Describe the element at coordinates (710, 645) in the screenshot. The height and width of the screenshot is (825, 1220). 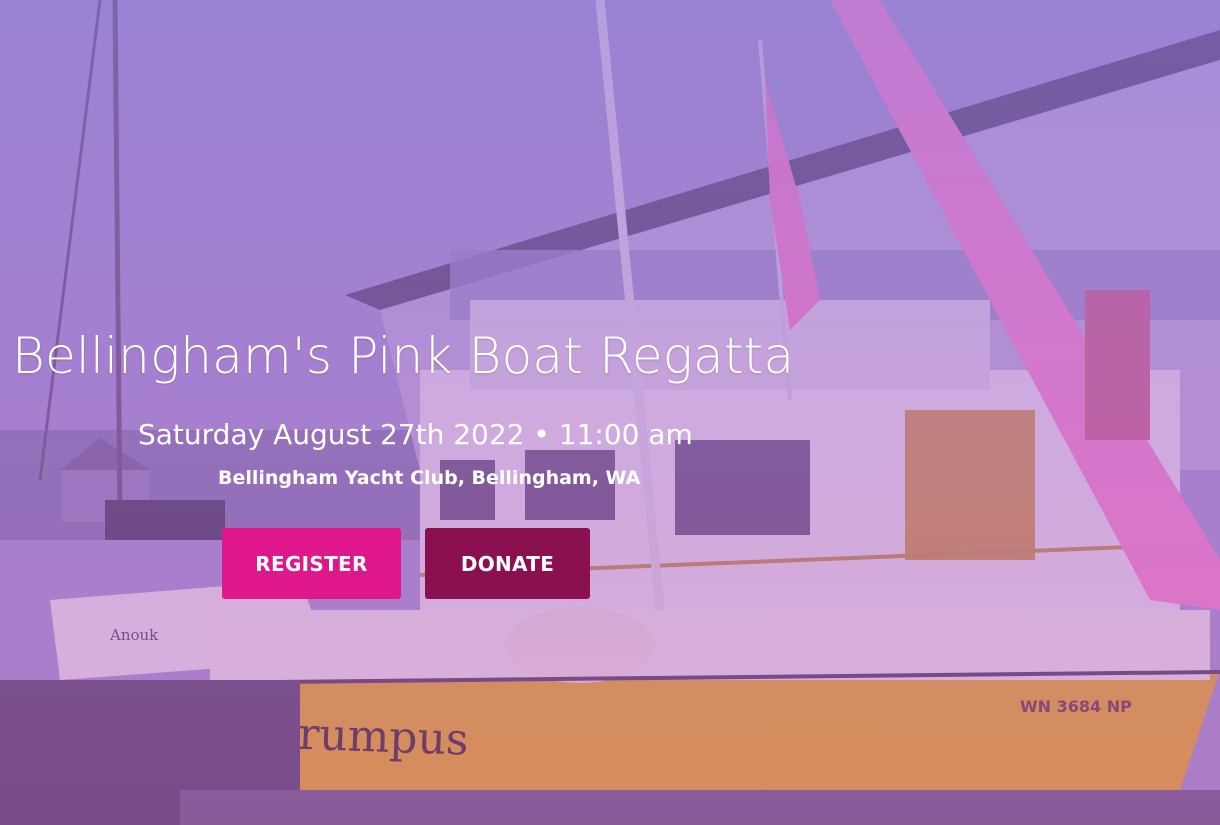
I see `yellow-boat-deck` at that location.